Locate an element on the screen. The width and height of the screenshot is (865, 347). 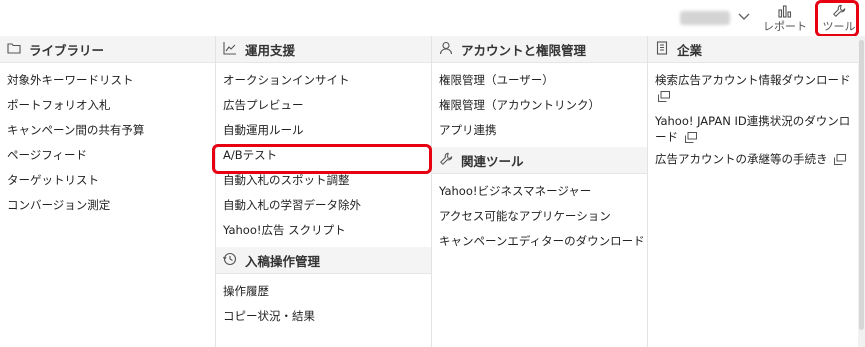
top-bar: レポート ツール is located at coordinates (432, 18).